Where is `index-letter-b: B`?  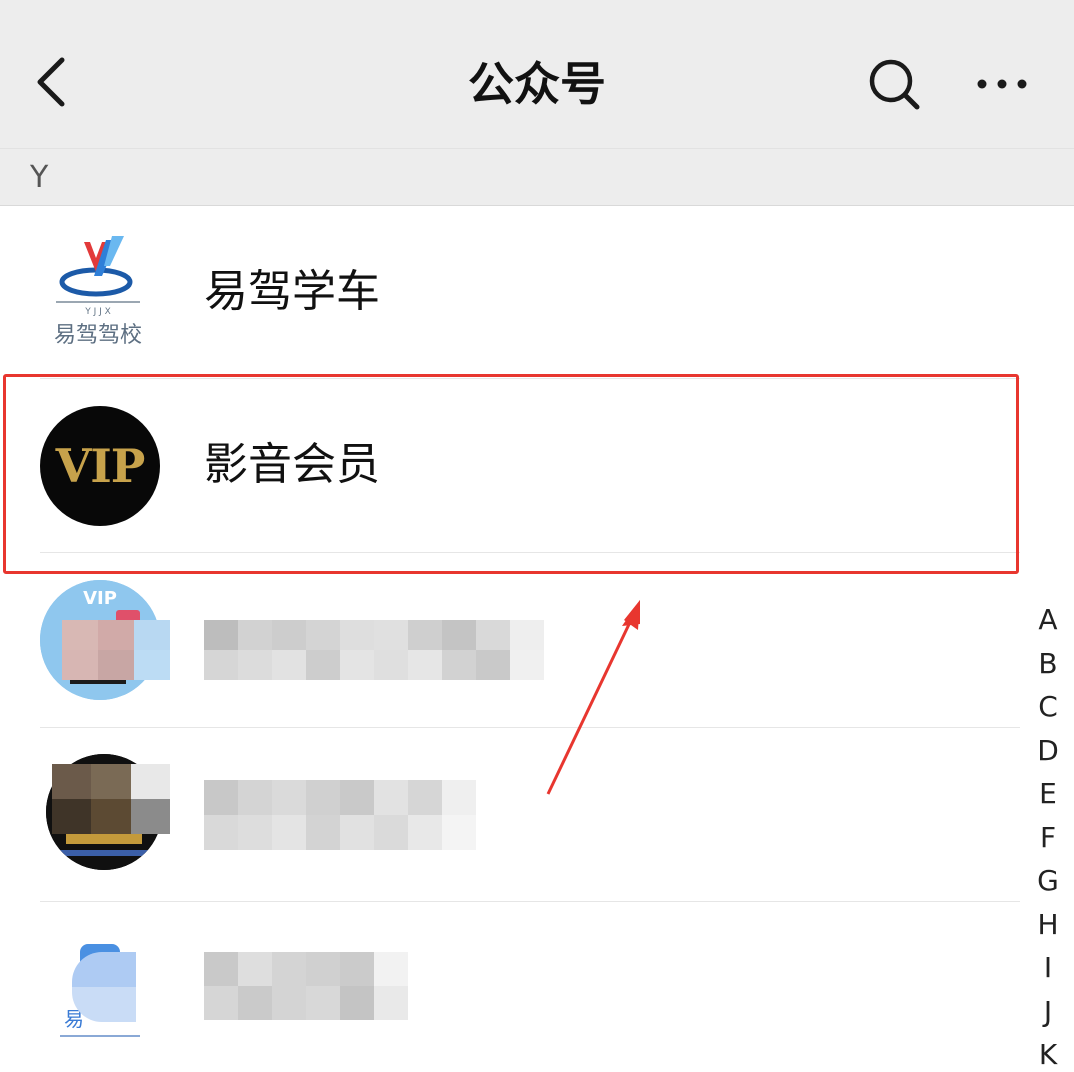 index-letter-b: B is located at coordinates (1048, 664).